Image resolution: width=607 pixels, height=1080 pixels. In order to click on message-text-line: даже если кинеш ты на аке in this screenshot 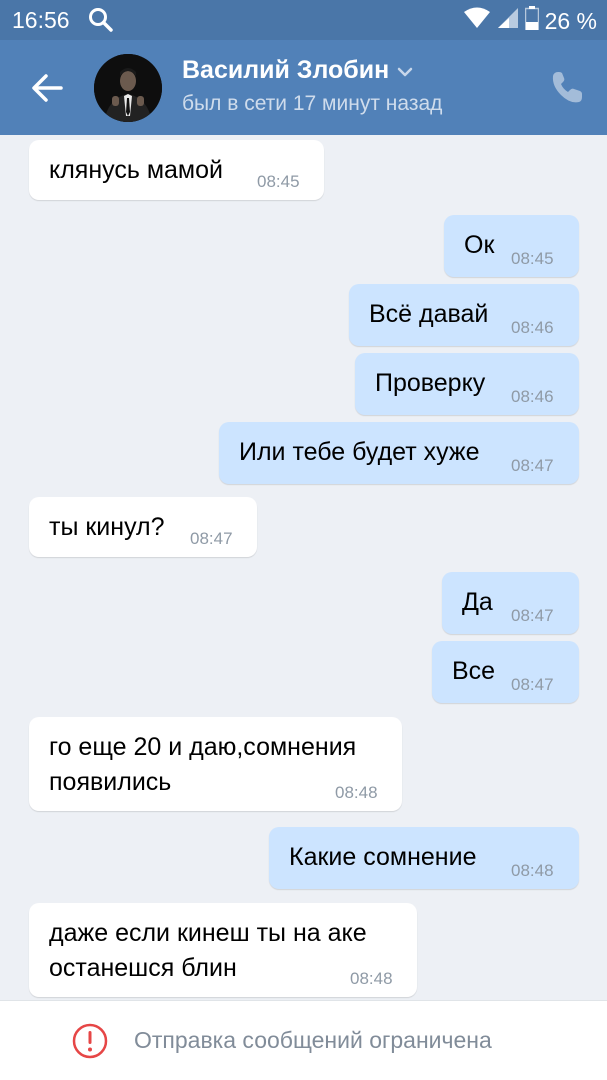, I will do `click(208, 933)`.